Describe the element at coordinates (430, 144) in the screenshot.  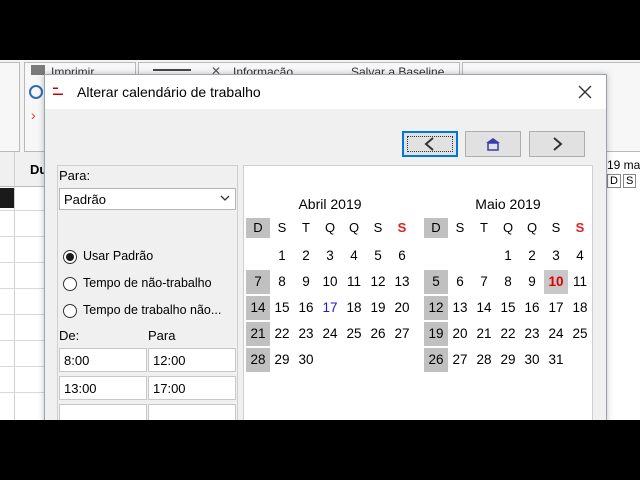
I see `previous-month-button` at that location.